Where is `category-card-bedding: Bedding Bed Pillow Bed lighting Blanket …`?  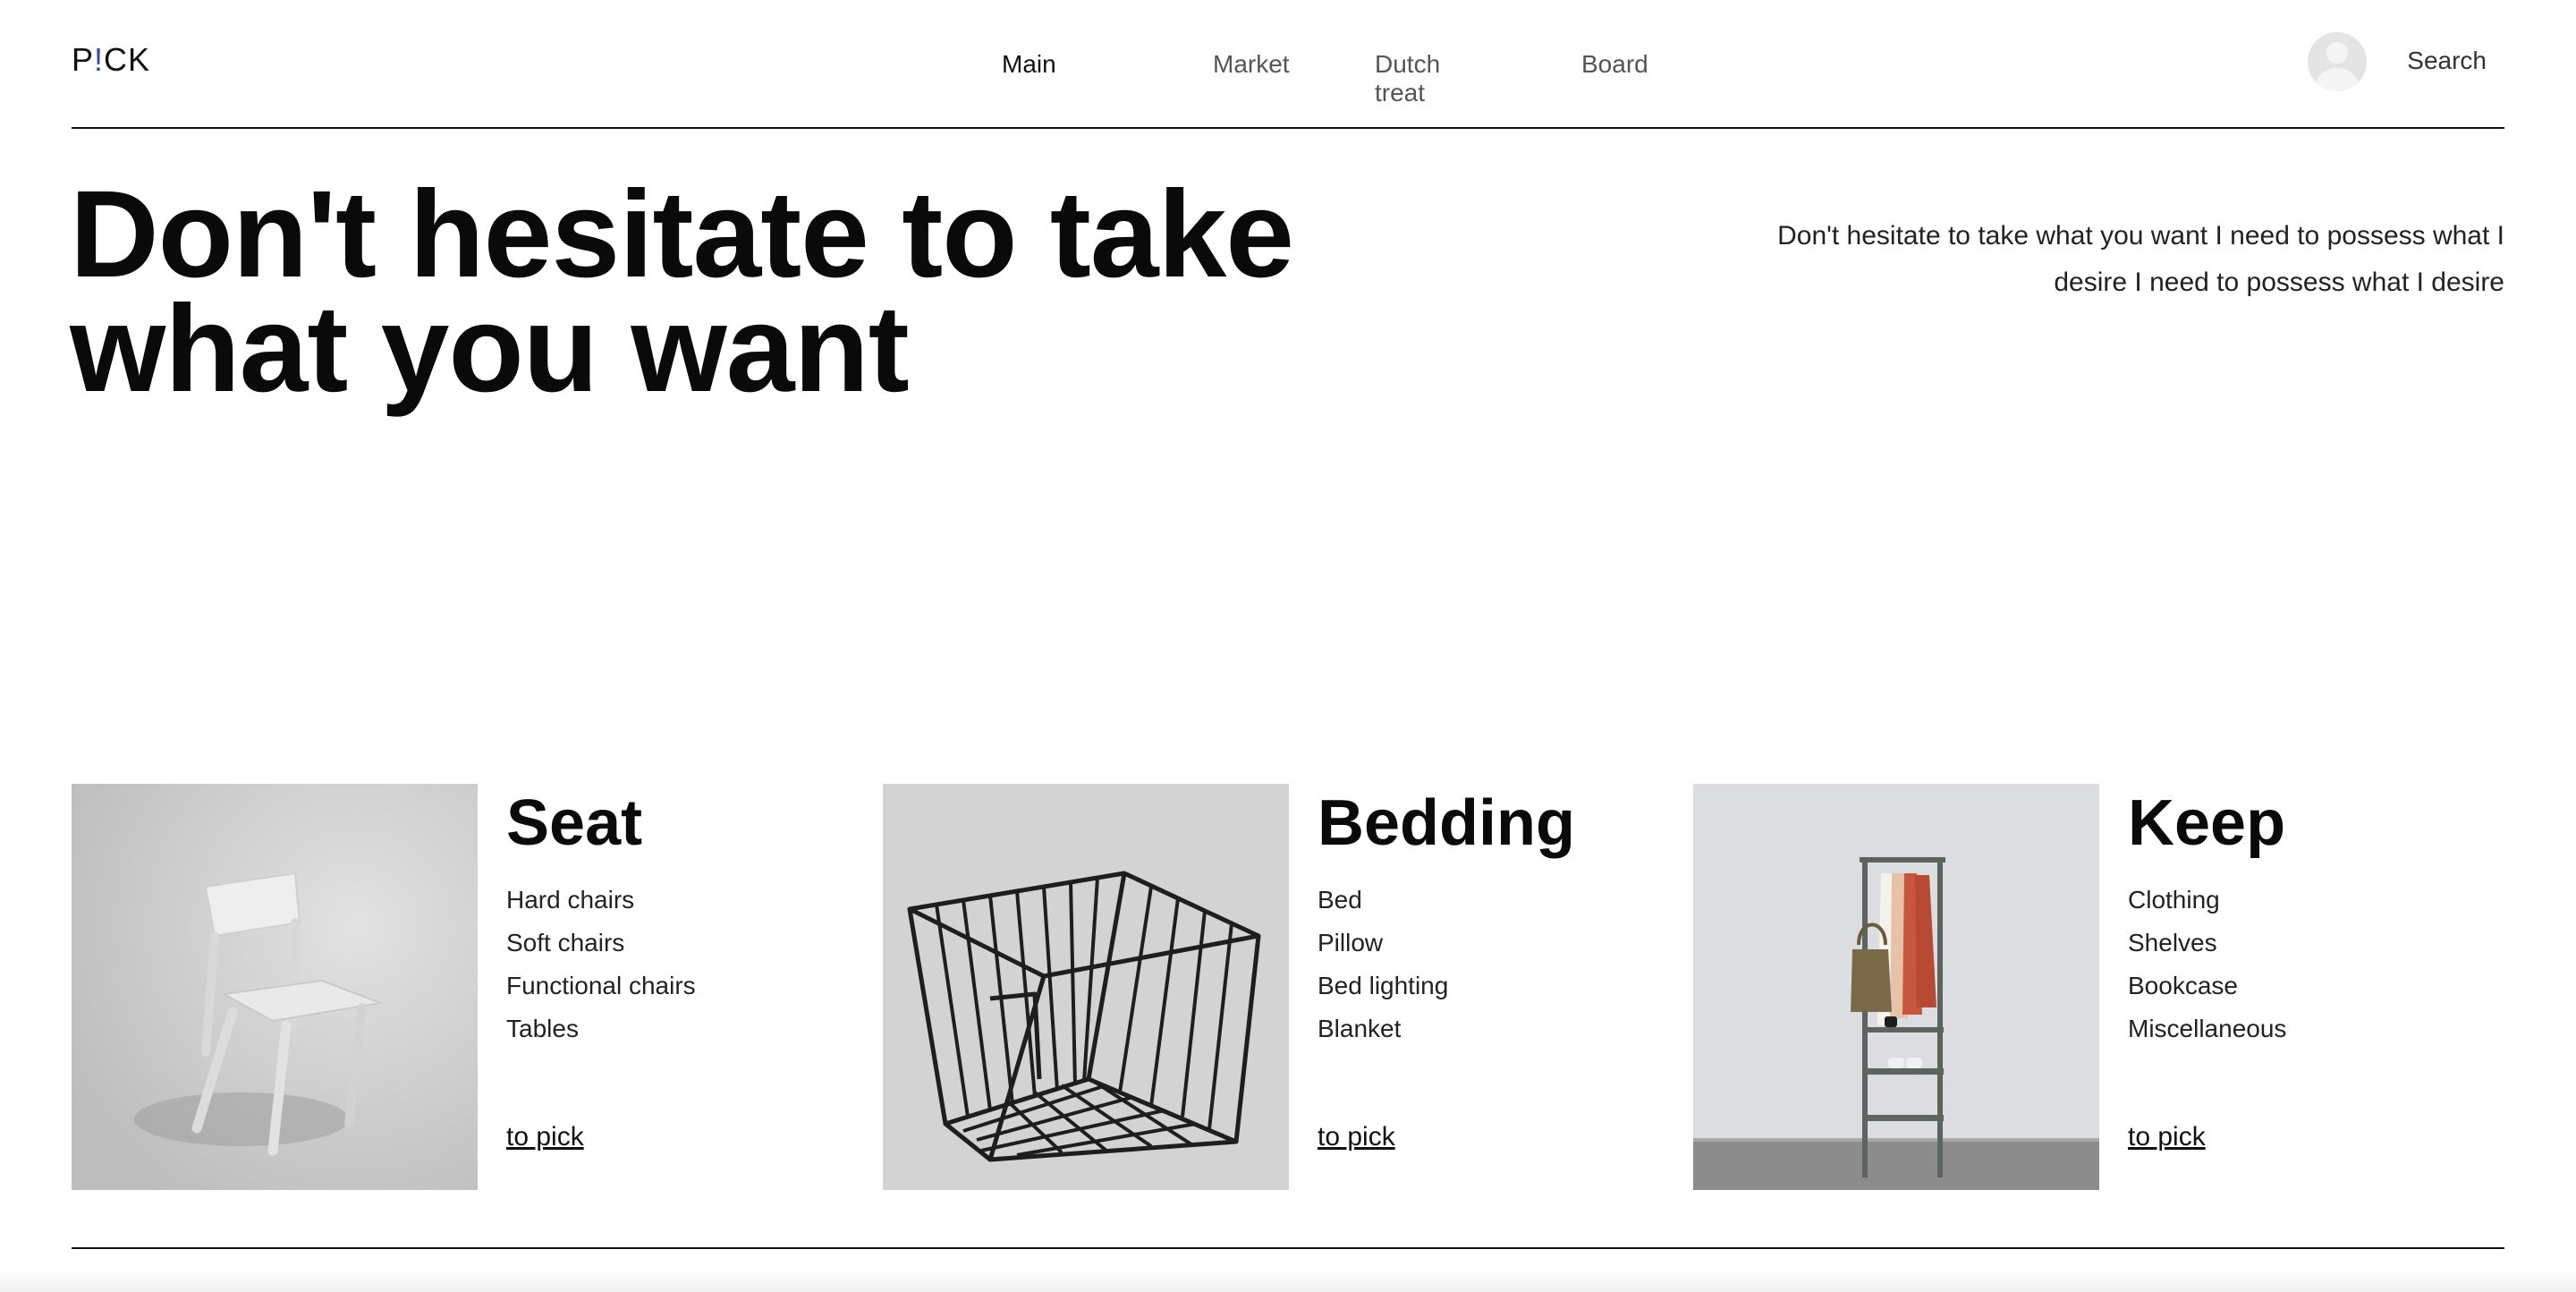
category-card-bedding: Bedding Bed Pillow Bed lighting Blanket … is located at coordinates (1276, 987).